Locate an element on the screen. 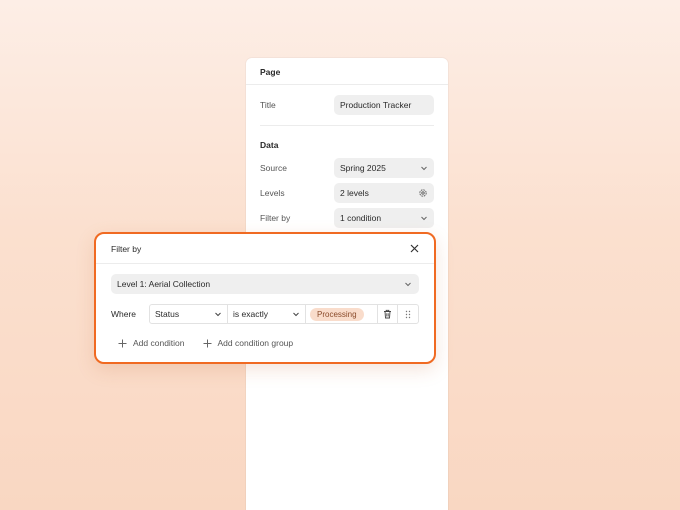 Image resolution: width=680 pixels, height=510 pixels. title-input: Production Tracker is located at coordinates (384, 105).